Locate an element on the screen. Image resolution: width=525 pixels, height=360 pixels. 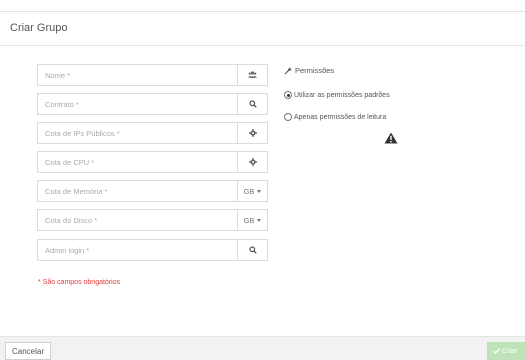
create-button: Criar is located at coordinates (506, 351).